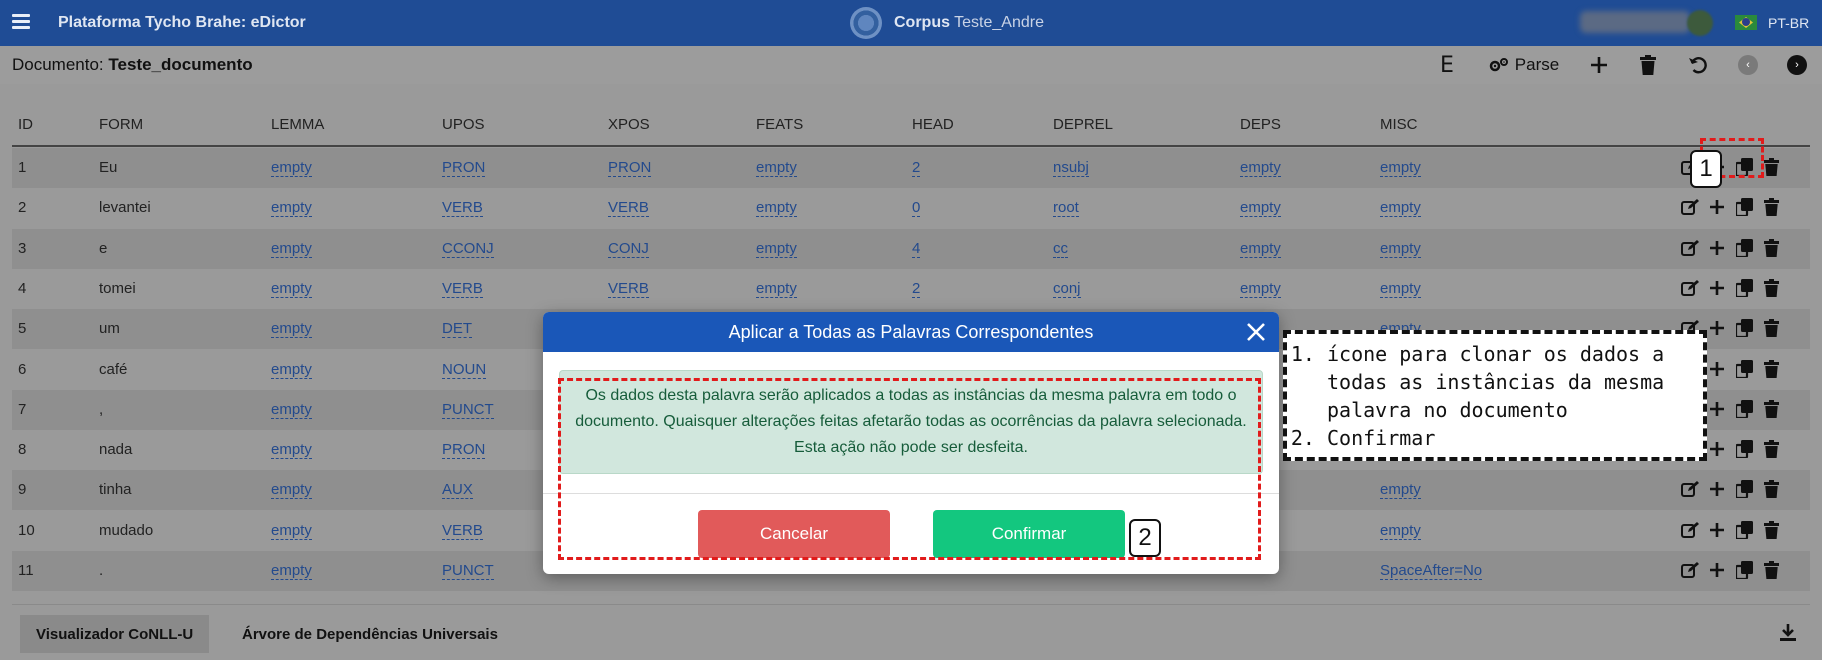 The image size is (1822, 660). I want to click on download-icon, so click(1788, 634).